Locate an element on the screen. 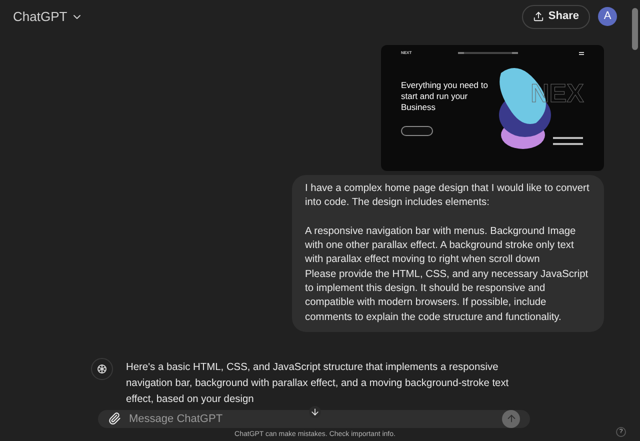  site-cta-pill is located at coordinates (417, 131).